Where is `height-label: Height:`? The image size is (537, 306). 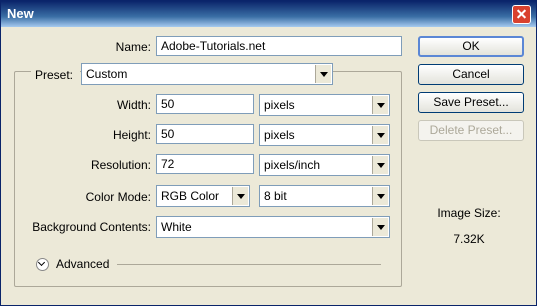
height-label: Height: is located at coordinates (131, 135).